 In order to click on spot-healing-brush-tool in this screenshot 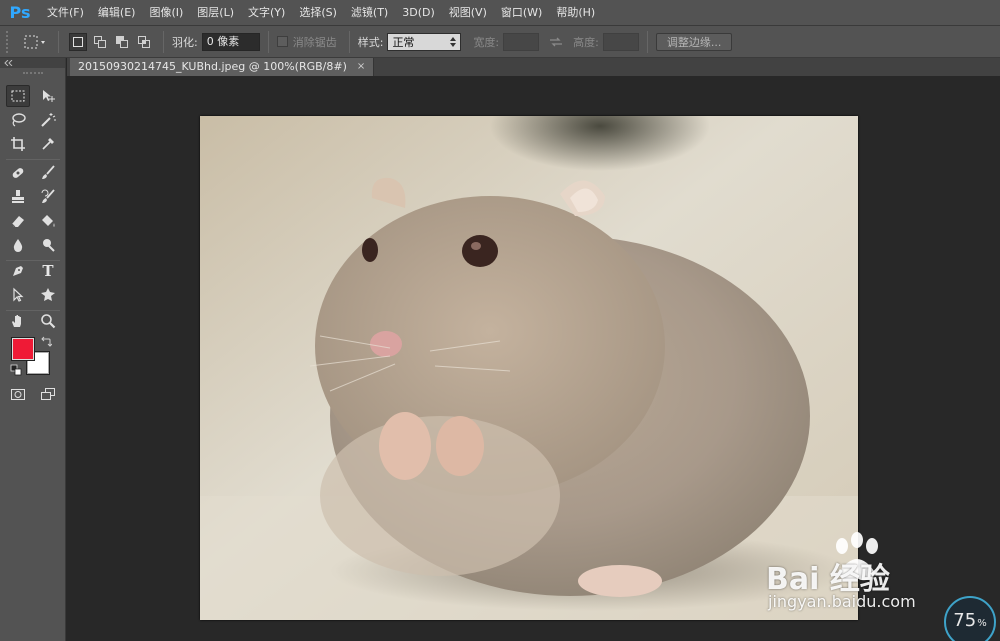, I will do `click(18, 173)`.